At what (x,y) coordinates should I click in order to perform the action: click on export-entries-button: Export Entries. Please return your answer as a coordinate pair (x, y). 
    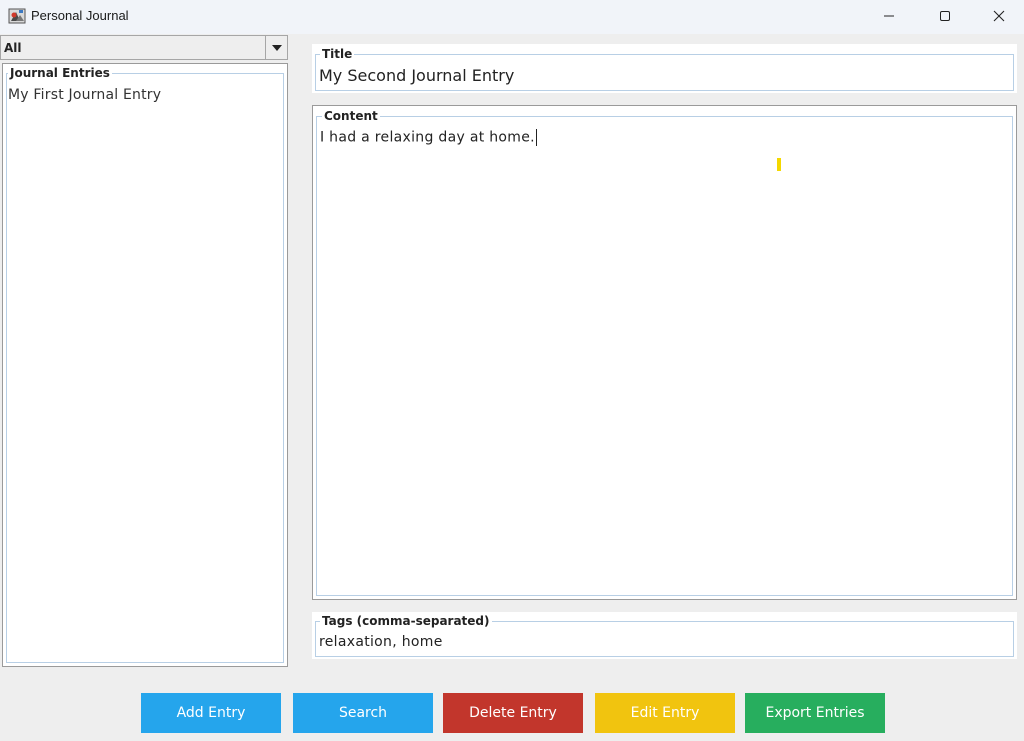
    Looking at the image, I should click on (815, 713).